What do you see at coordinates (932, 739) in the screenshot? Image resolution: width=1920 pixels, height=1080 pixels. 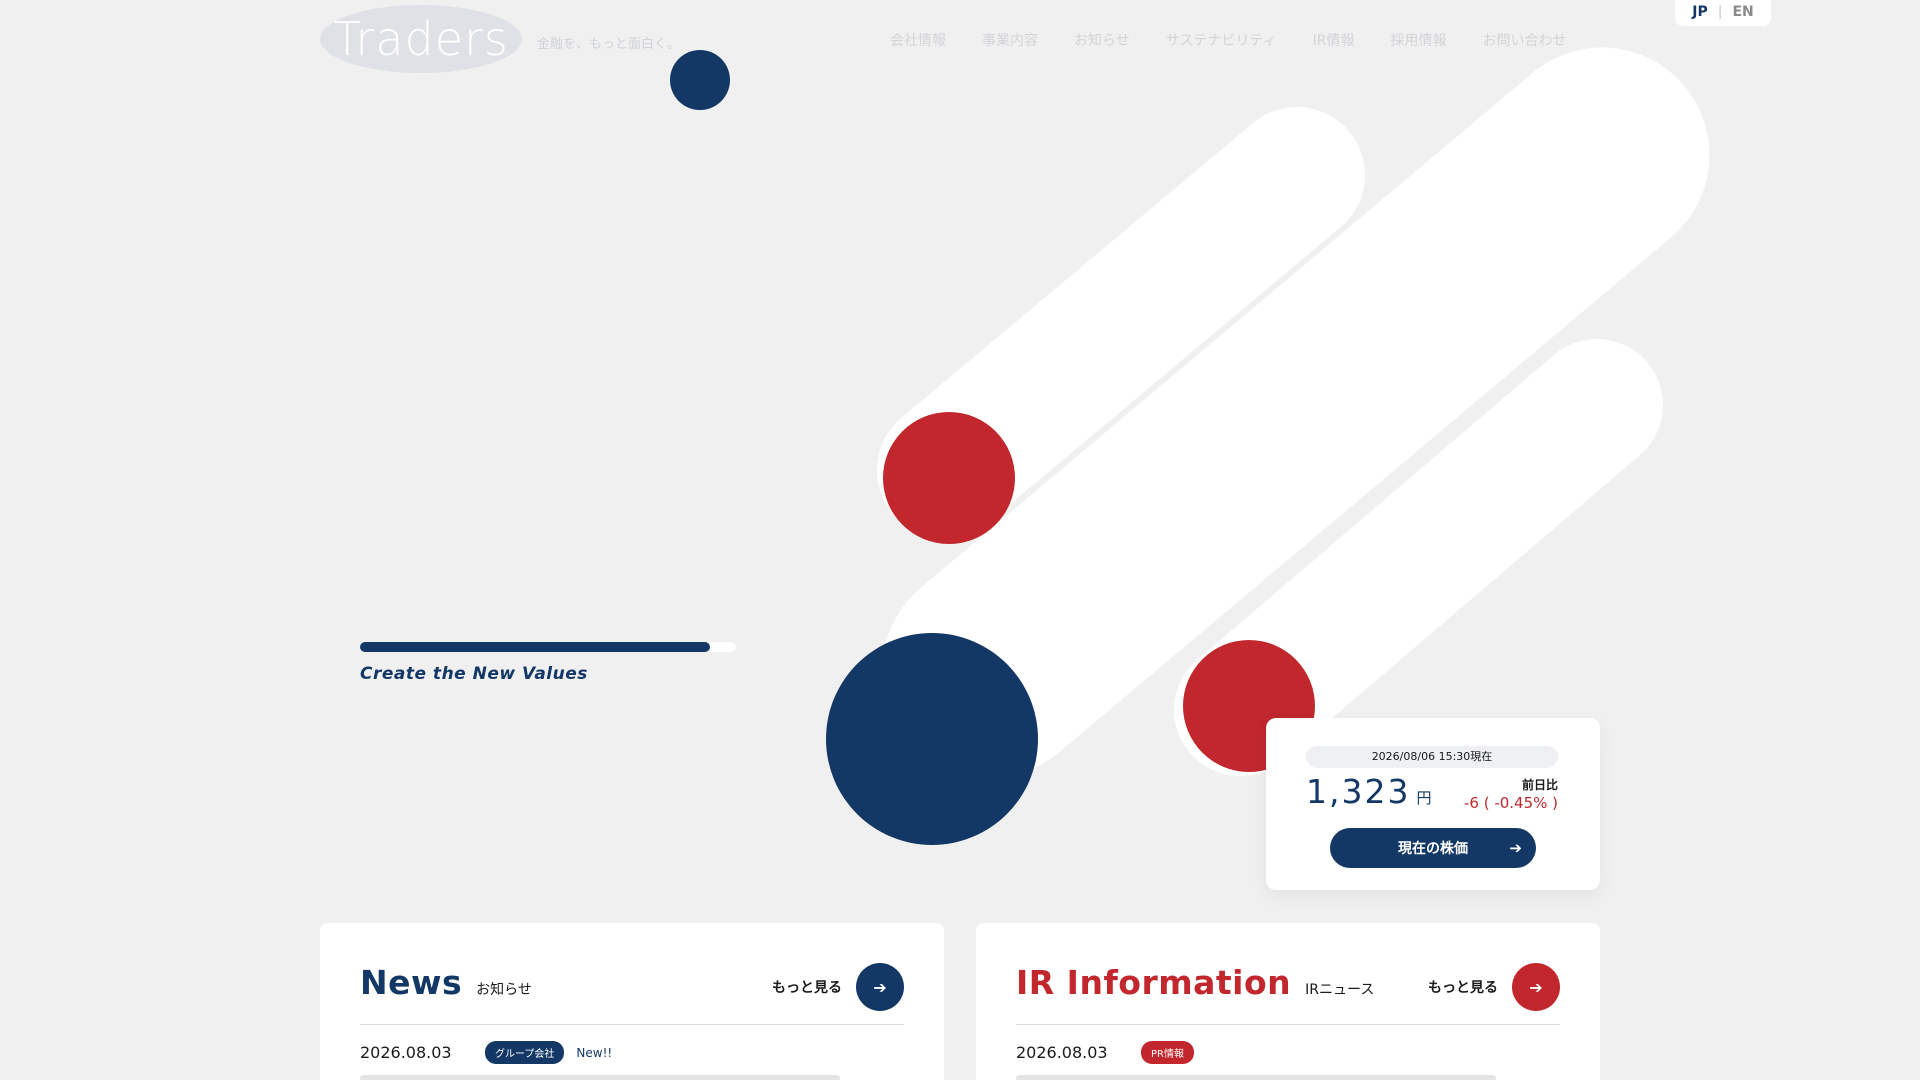 I see `navy-circle-large` at bounding box center [932, 739].